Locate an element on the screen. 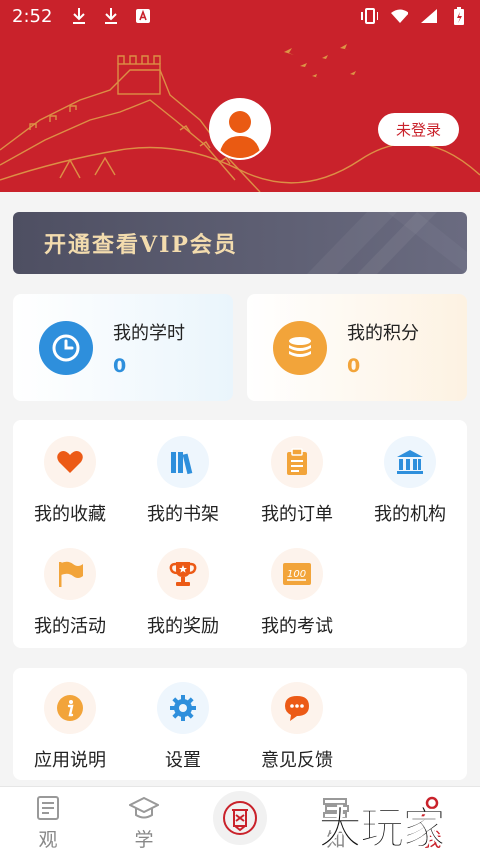 The height and width of the screenshot is (853, 480). points-label: 我的积分 is located at coordinates (383, 333).